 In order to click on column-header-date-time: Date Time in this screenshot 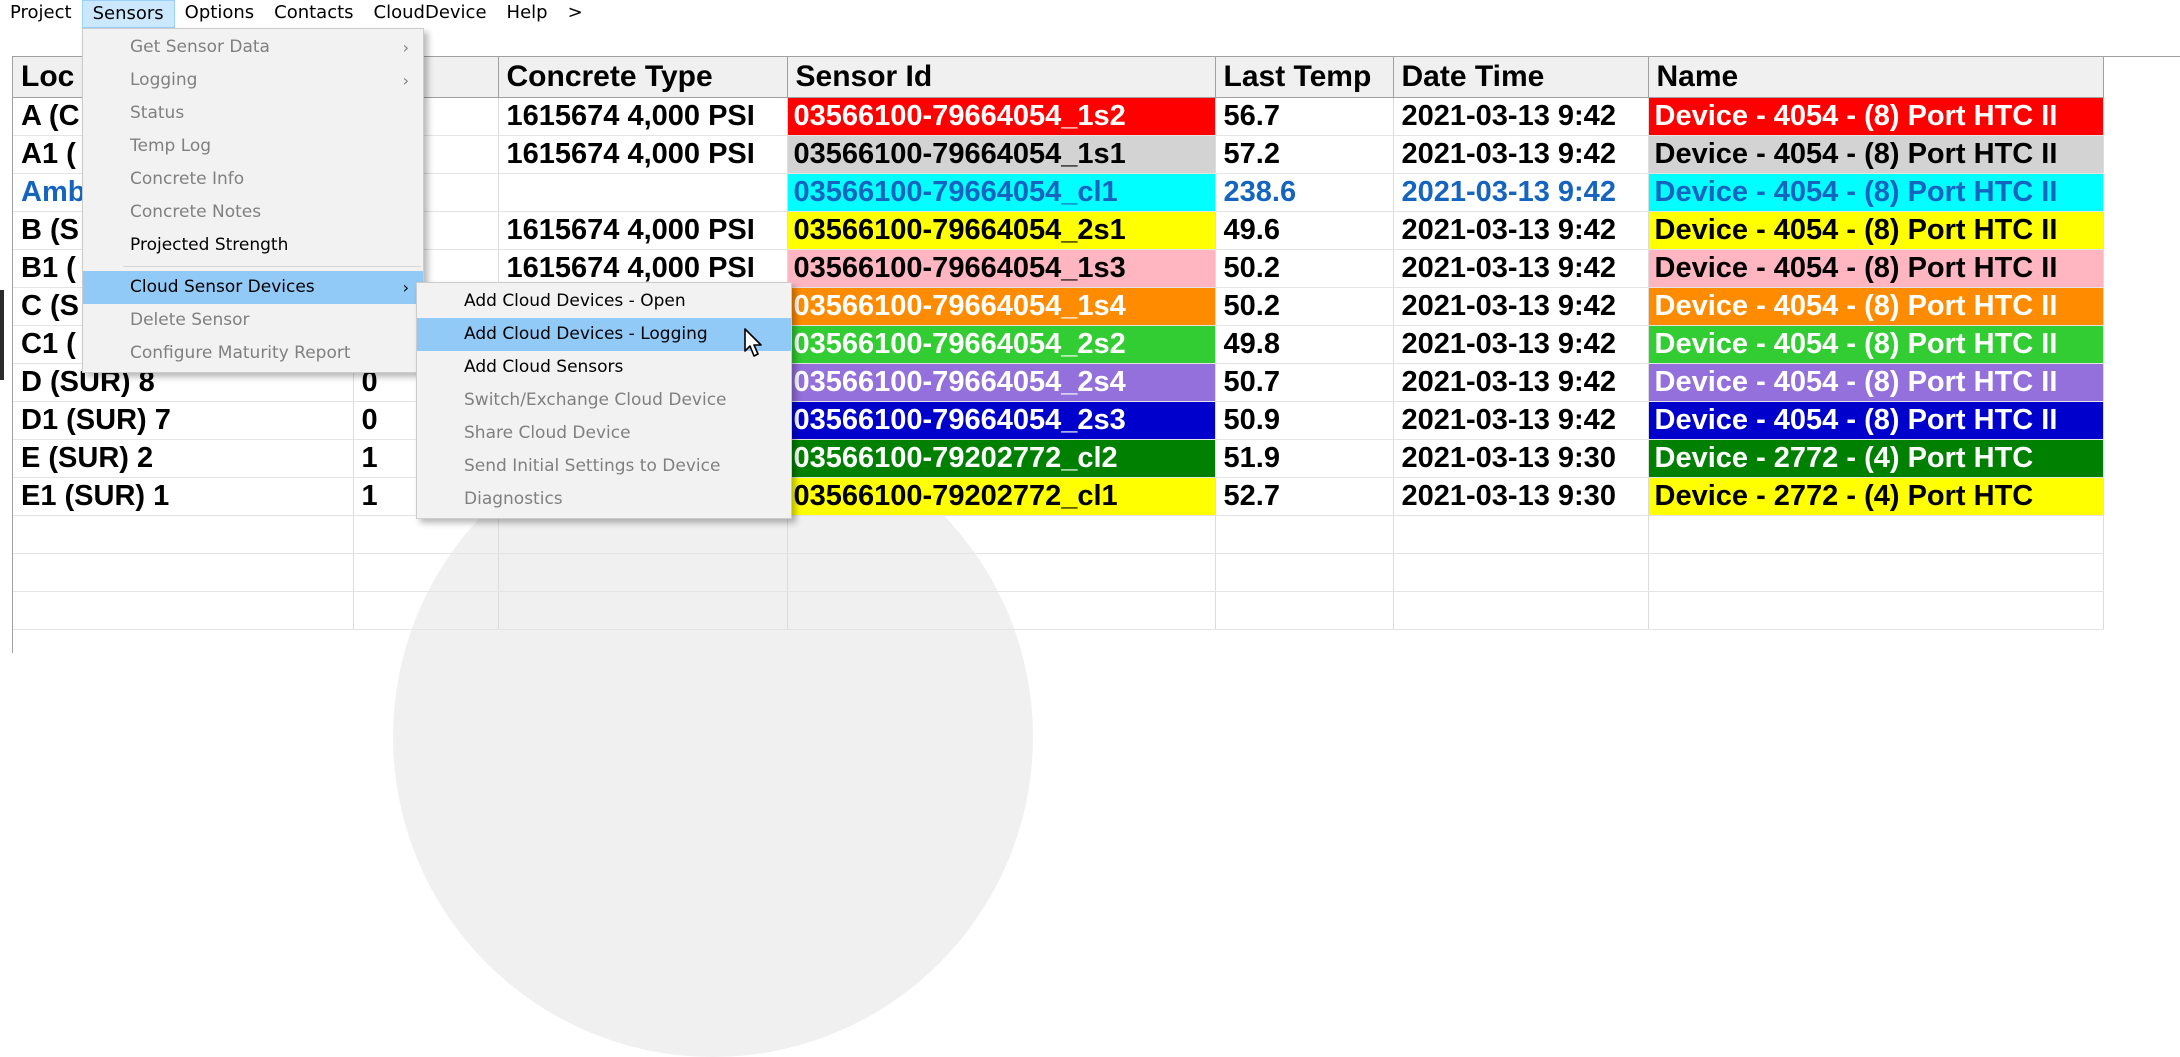, I will do `click(1521, 77)`.